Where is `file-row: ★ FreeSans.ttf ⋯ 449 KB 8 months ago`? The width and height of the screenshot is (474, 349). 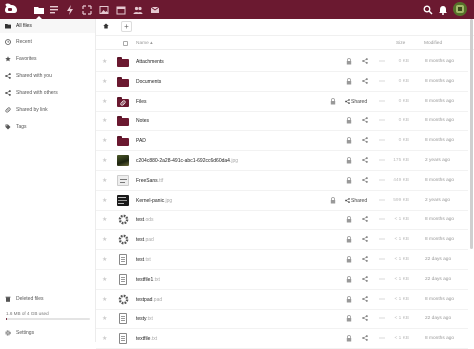 file-row: ★ FreeSans.ttf ⋯ 449 KB 8 months ago is located at coordinates (282, 181).